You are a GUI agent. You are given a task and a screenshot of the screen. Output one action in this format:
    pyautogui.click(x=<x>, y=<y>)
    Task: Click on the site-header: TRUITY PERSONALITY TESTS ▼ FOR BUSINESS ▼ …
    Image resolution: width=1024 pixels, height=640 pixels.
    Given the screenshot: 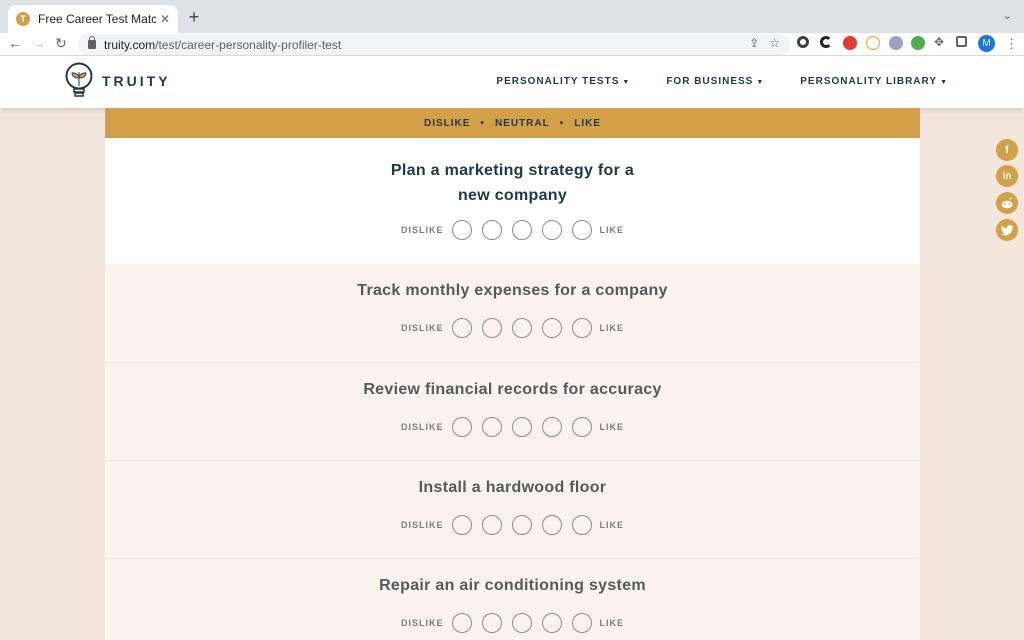 What is the action you would take?
    pyautogui.click(x=512, y=82)
    